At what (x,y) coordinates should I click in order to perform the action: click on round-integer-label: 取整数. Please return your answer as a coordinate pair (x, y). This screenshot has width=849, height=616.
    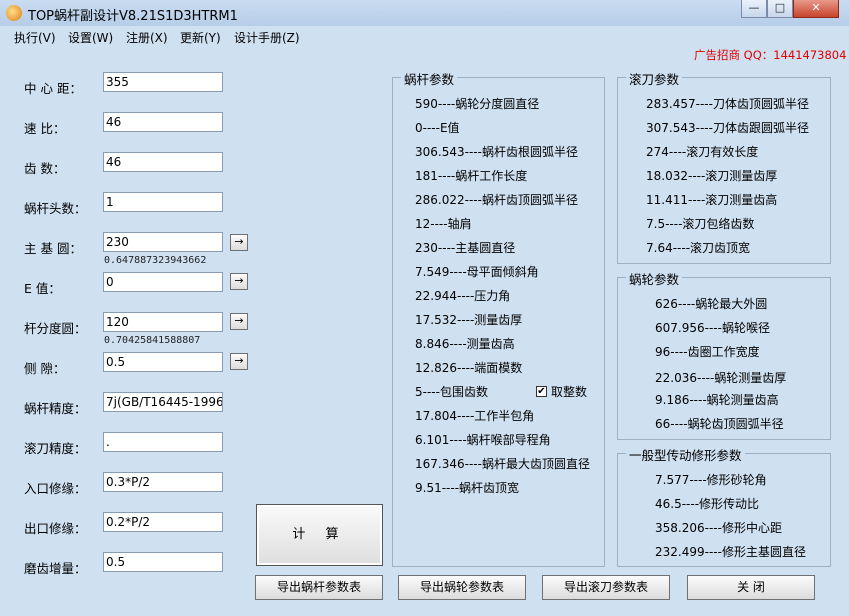
    Looking at the image, I should click on (569, 392).